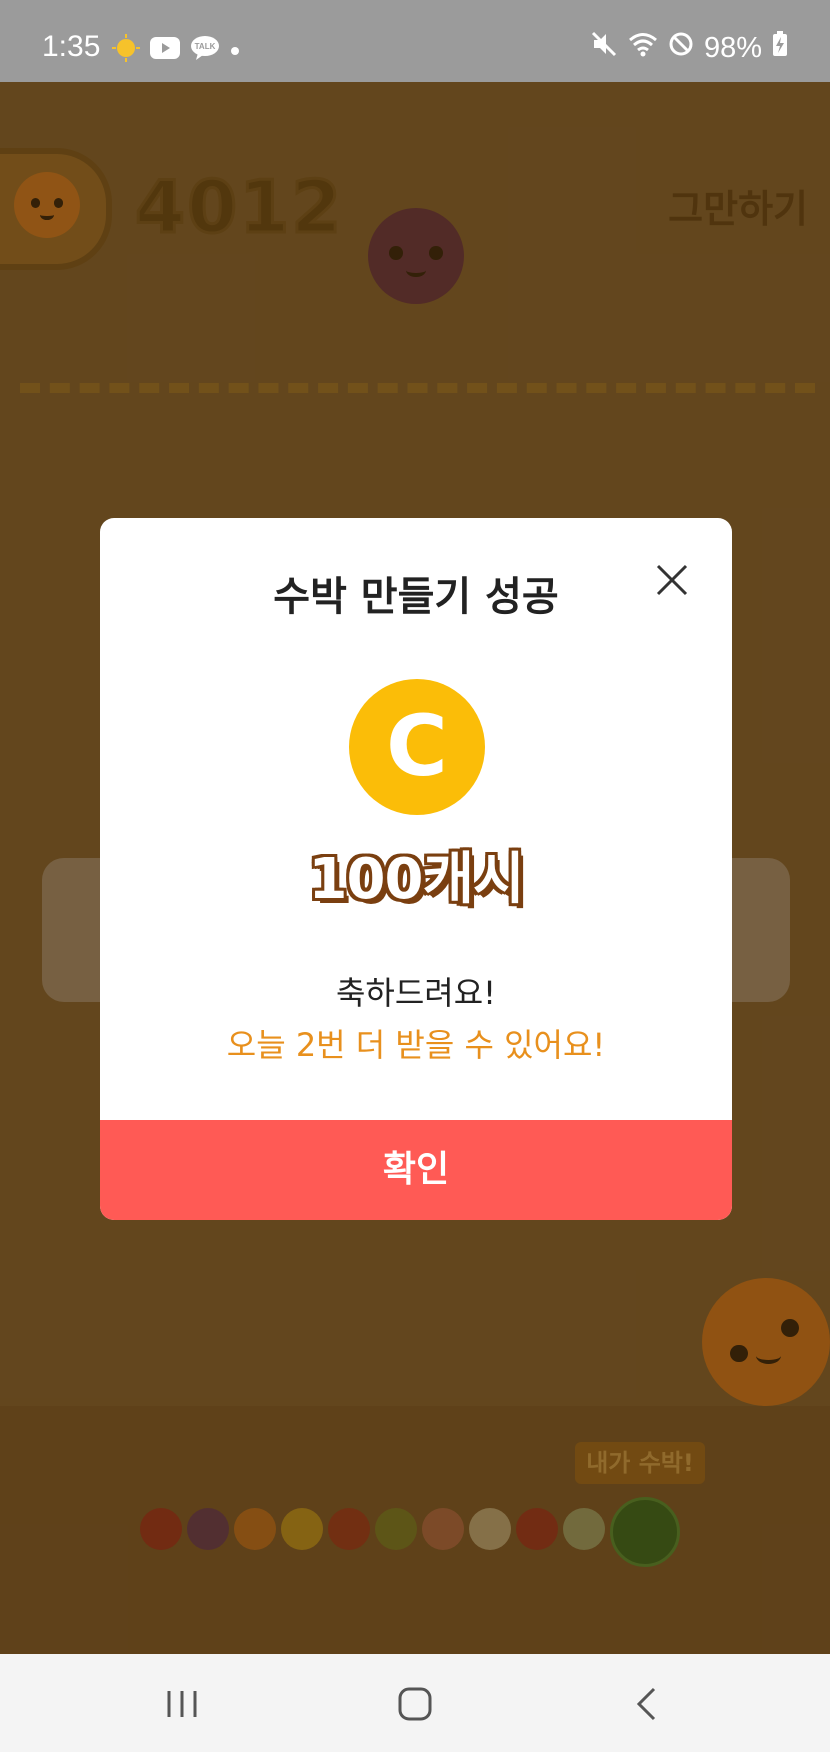 Image resolution: width=830 pixels, height=1752 pixels. What do you see at coordinates (235, 50) in the screenshot?
I see `dot-icon` at bounding box center [235, 50].